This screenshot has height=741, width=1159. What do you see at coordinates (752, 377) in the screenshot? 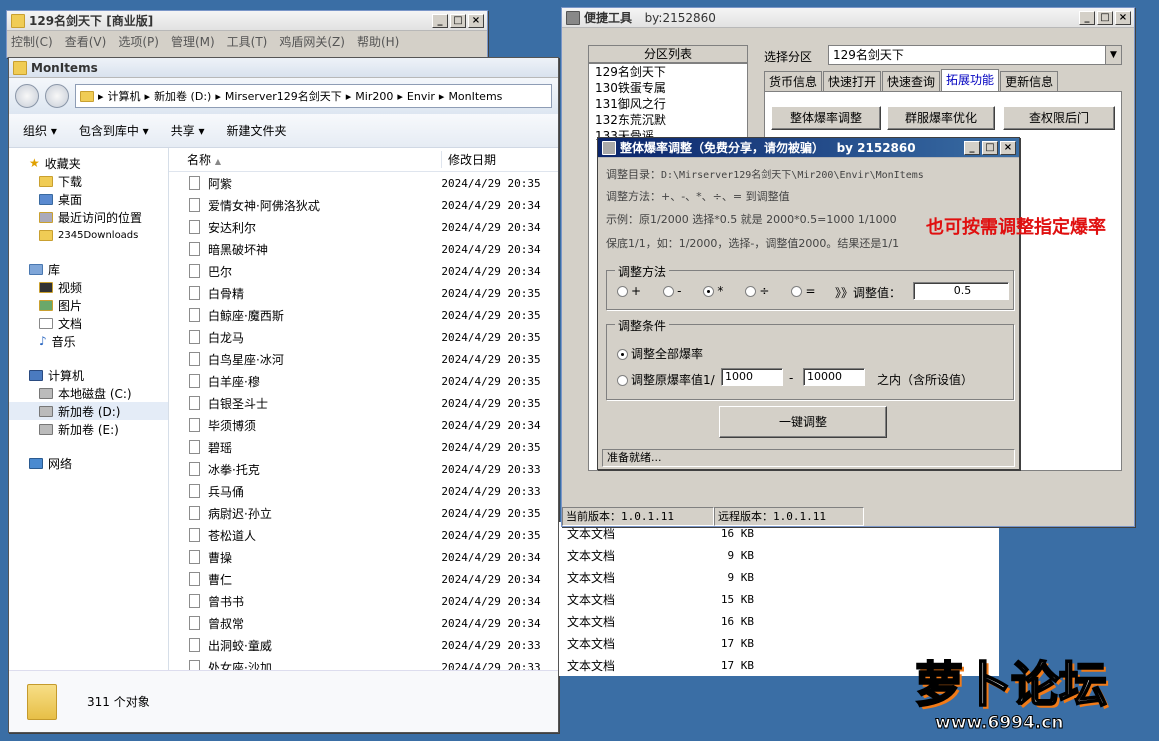
I see `range-from-input: 1000` at bounding box center [752, 377].